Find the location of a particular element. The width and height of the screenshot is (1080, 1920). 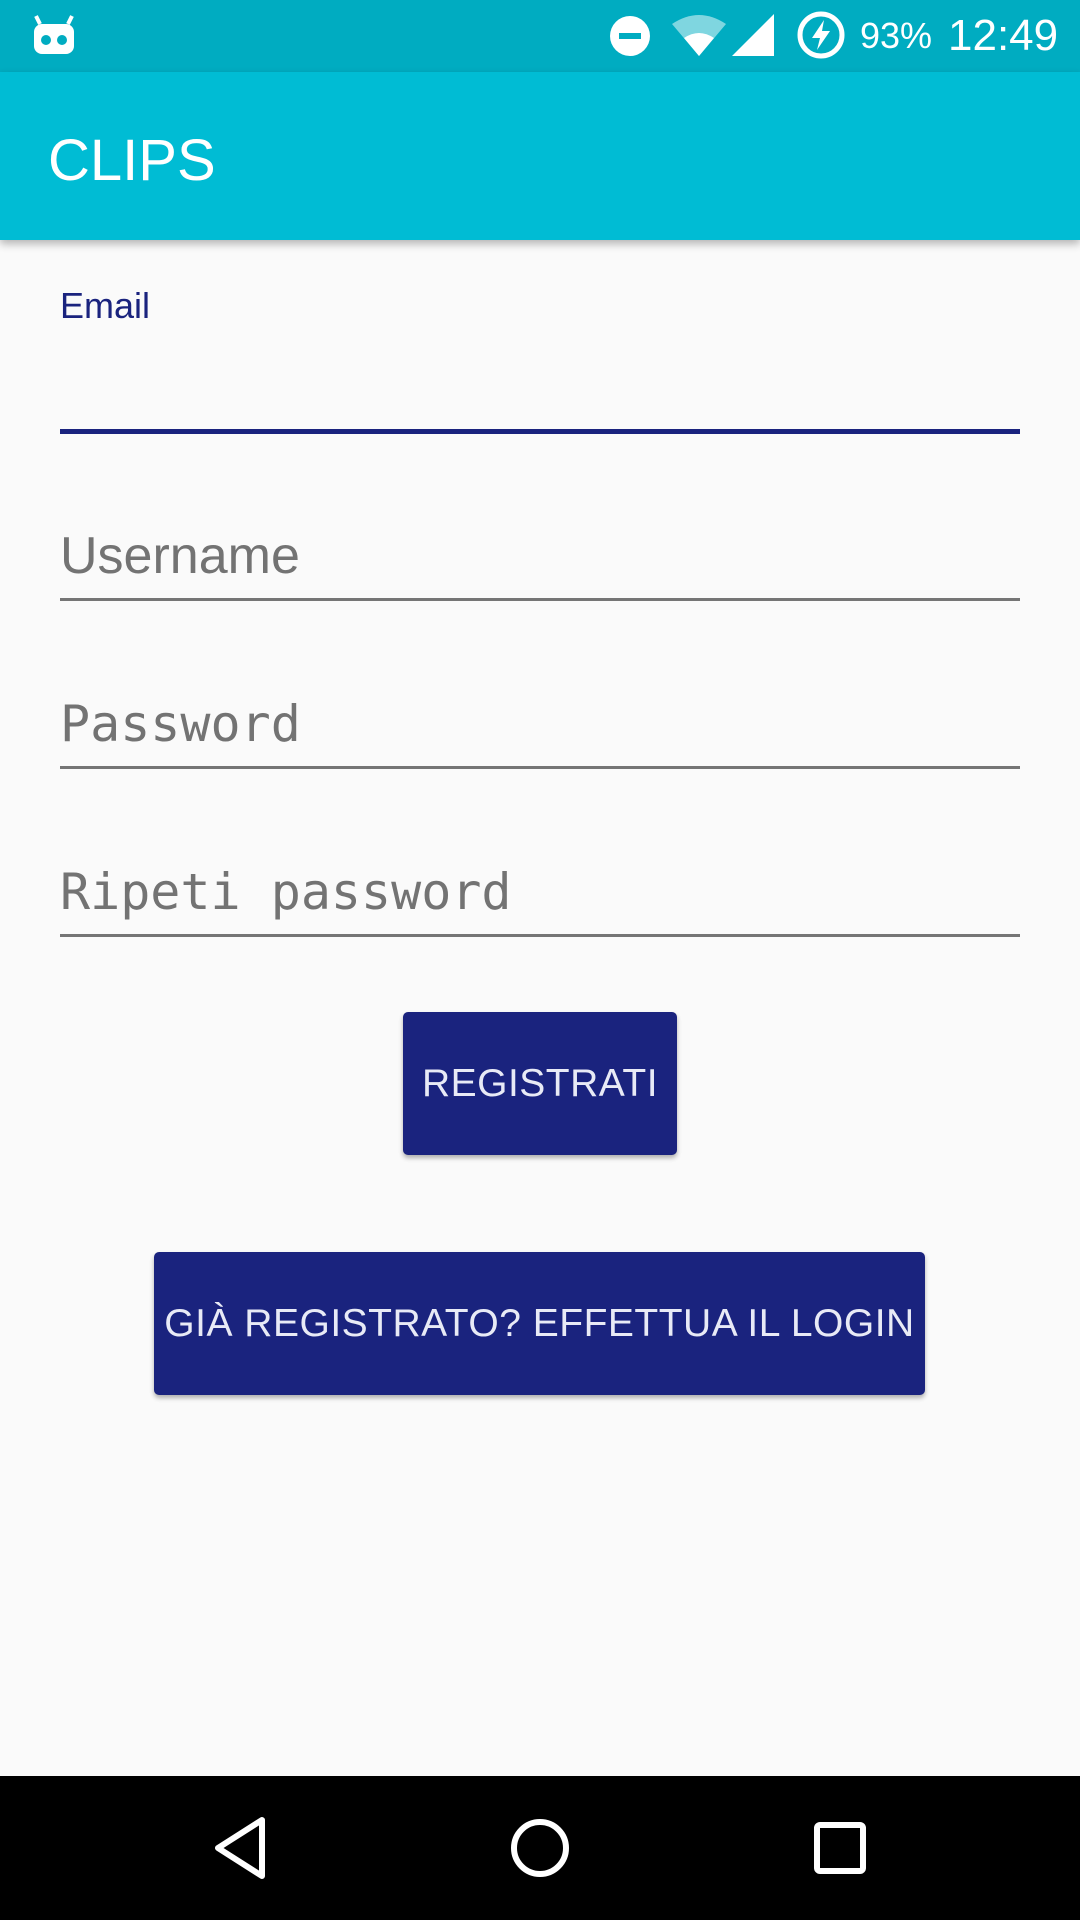

navigation-bar is located at coordinates (540, 1848).